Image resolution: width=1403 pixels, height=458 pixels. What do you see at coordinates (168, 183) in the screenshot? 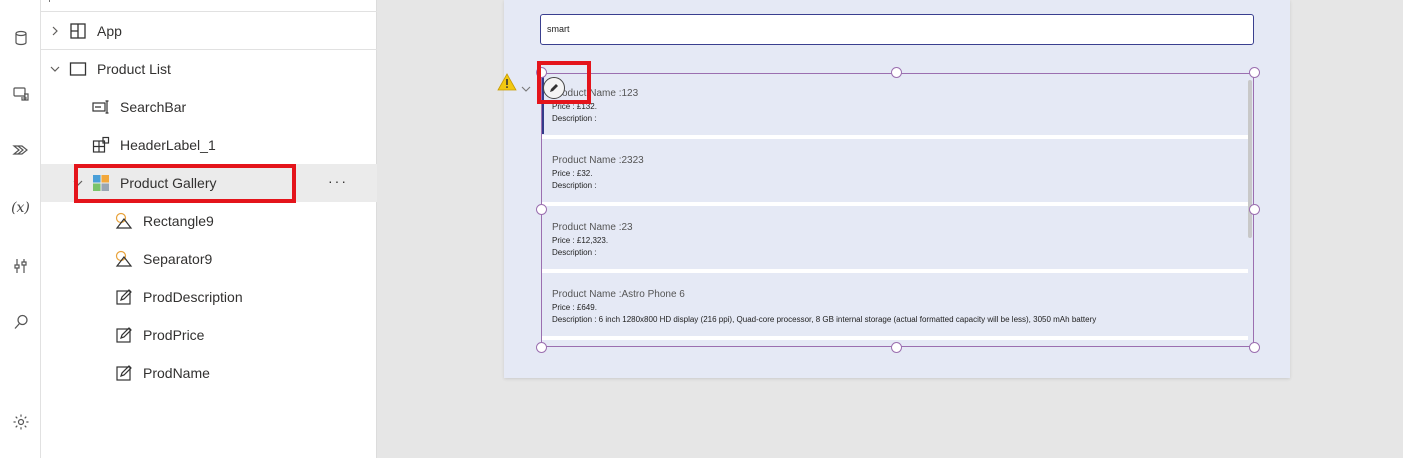
I see `tree-item-label: Product Gallery` at bounding box center [168, 183].